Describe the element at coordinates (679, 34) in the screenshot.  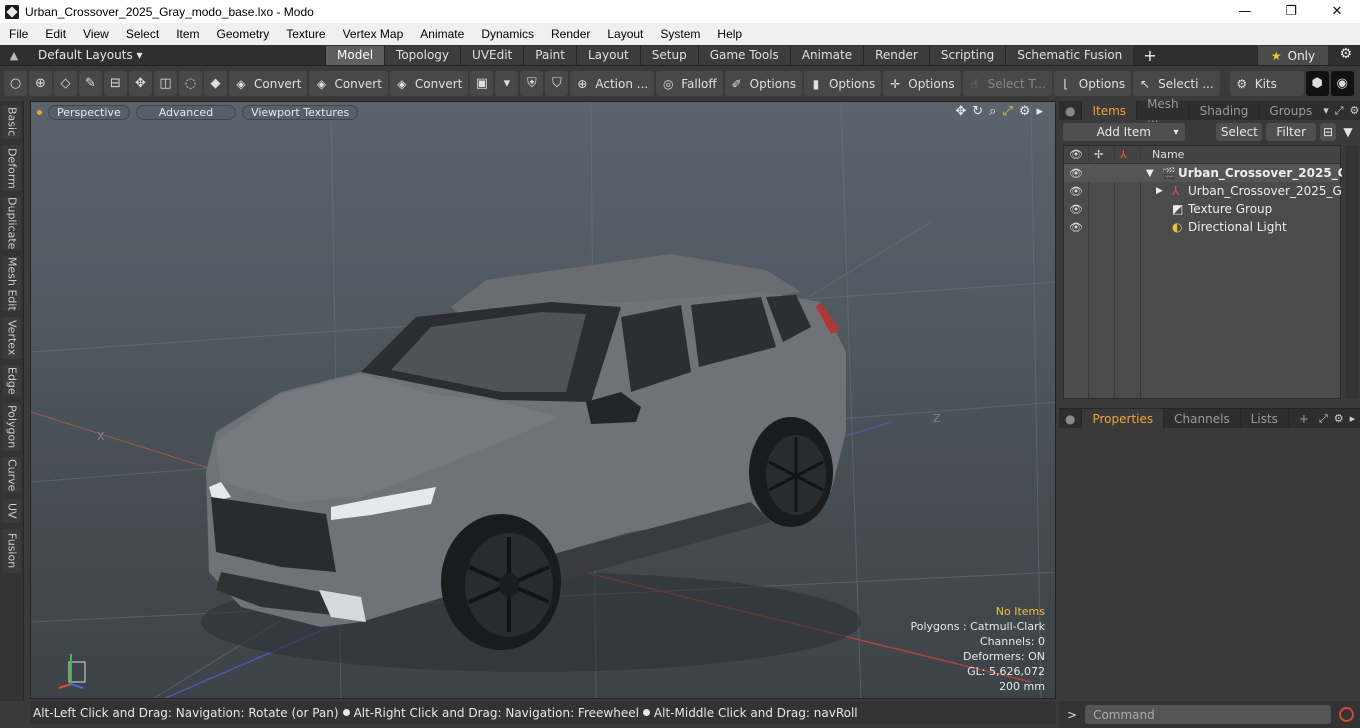
I see `menu-system: System` at that location.